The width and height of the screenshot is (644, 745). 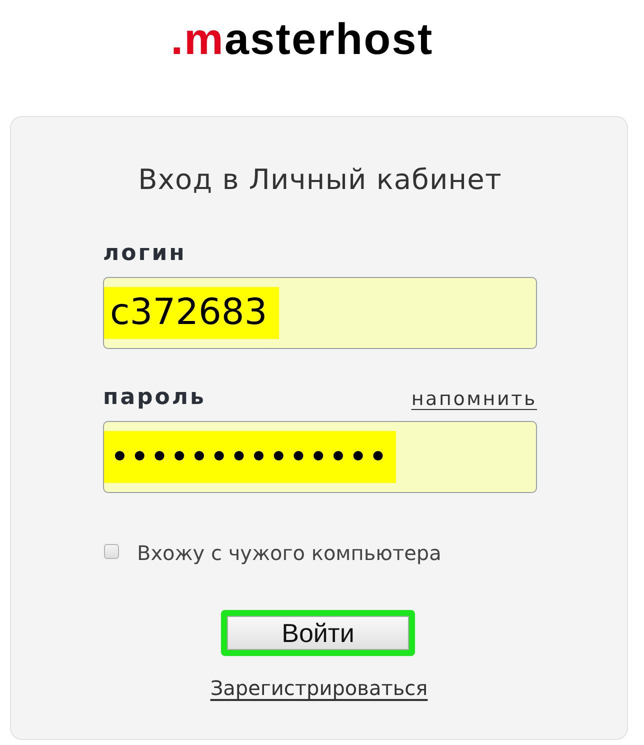 I want to click on login-field: c372683, so click(x=320, y=313).